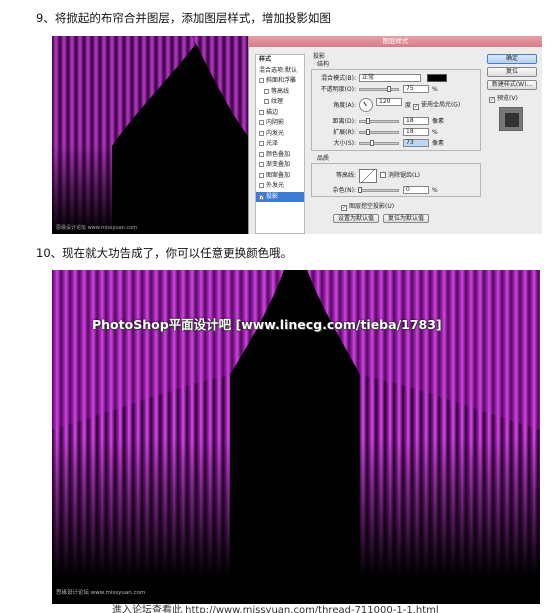  Describe the element at coordinates (438, 121) in the screenshot. I see `distance-unit: 像素` at that location.